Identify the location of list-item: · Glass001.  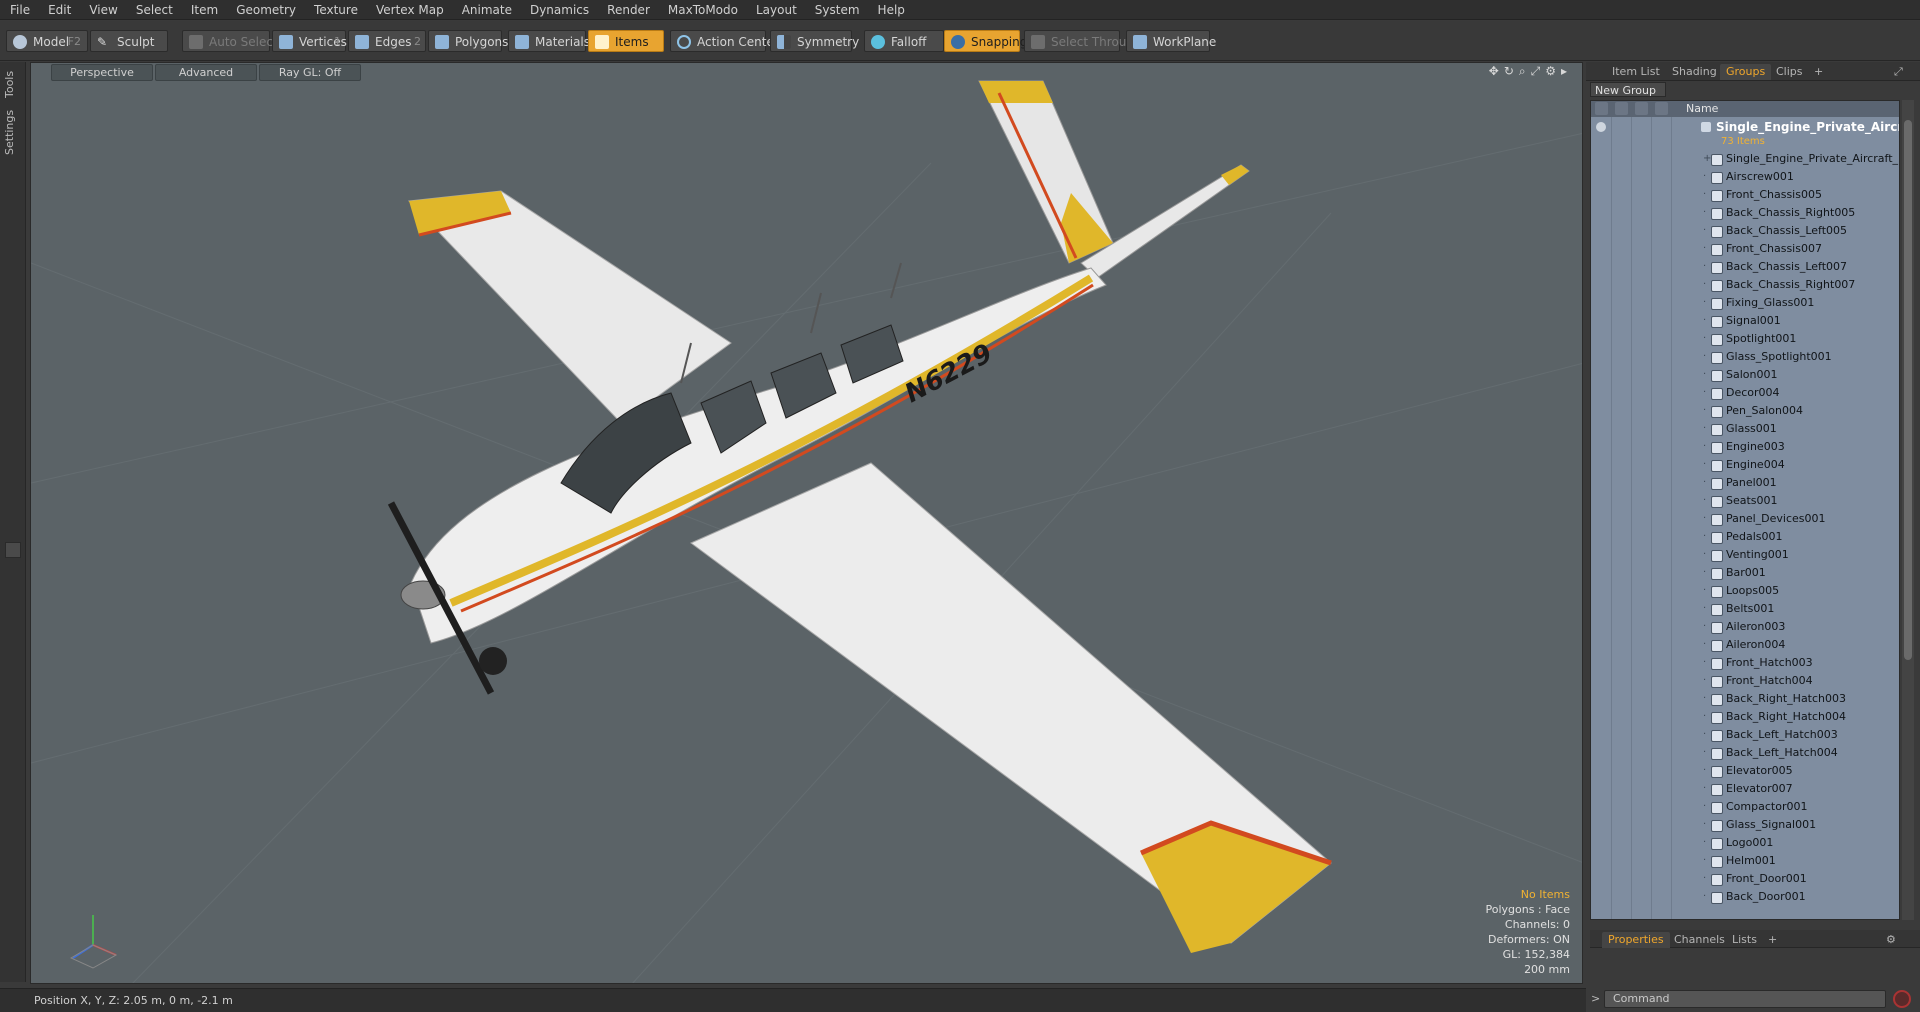
(1745, 429).